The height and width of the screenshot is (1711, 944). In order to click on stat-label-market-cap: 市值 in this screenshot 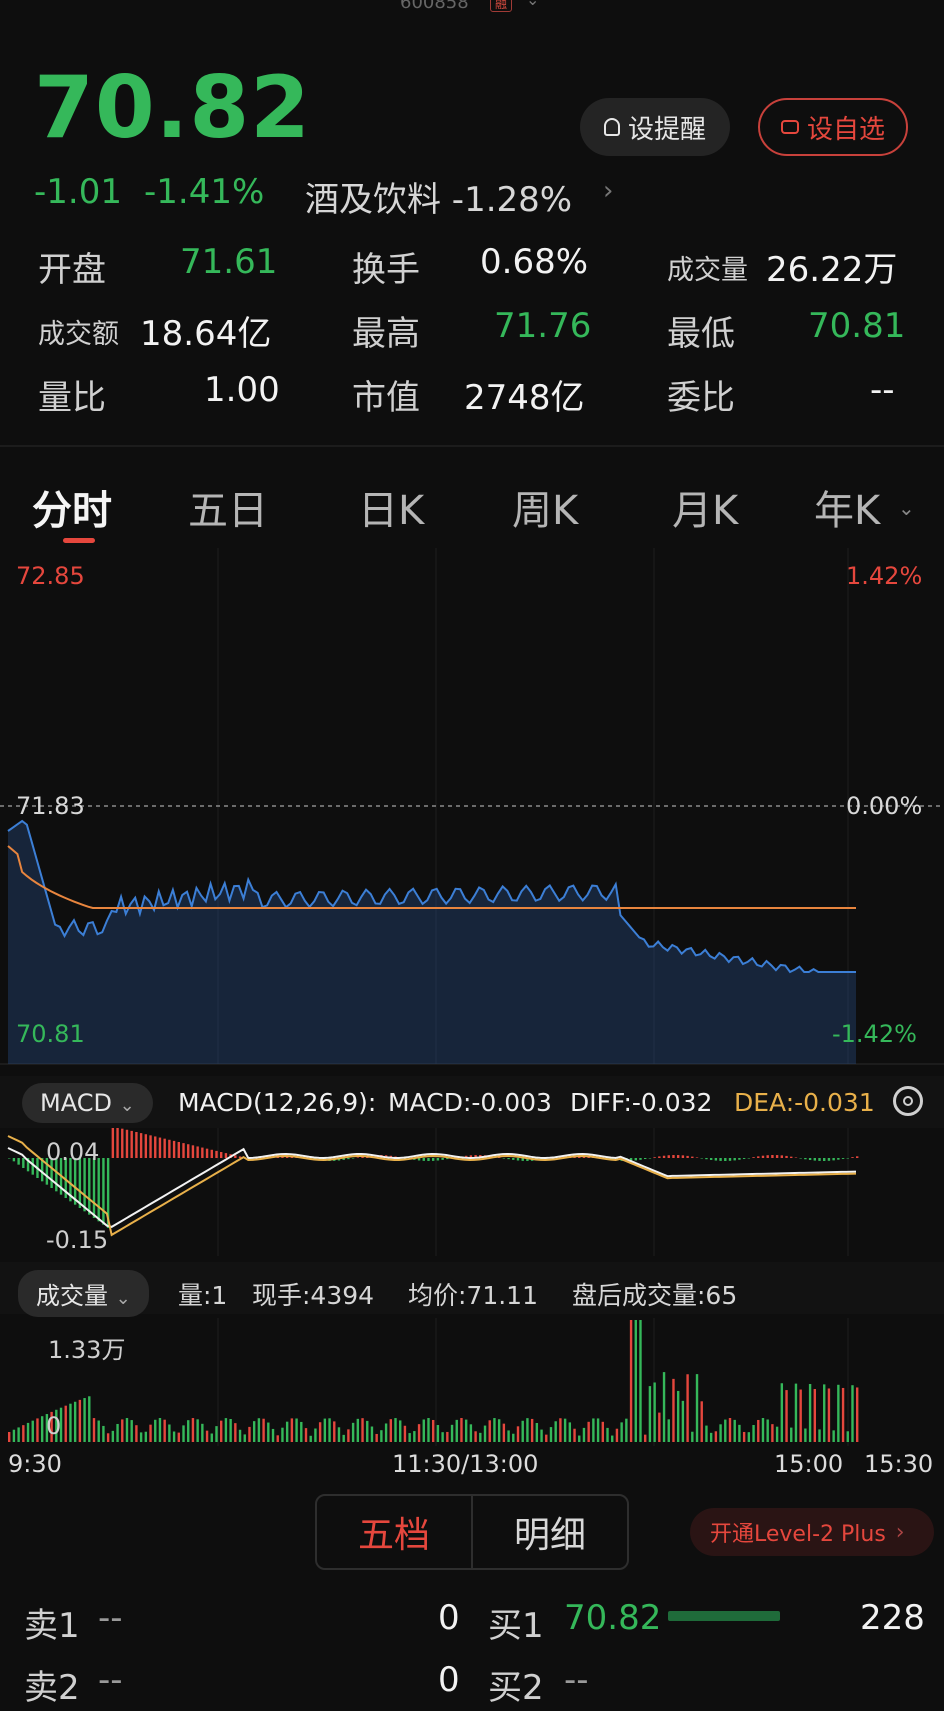, I will do `click(386, 398)`.